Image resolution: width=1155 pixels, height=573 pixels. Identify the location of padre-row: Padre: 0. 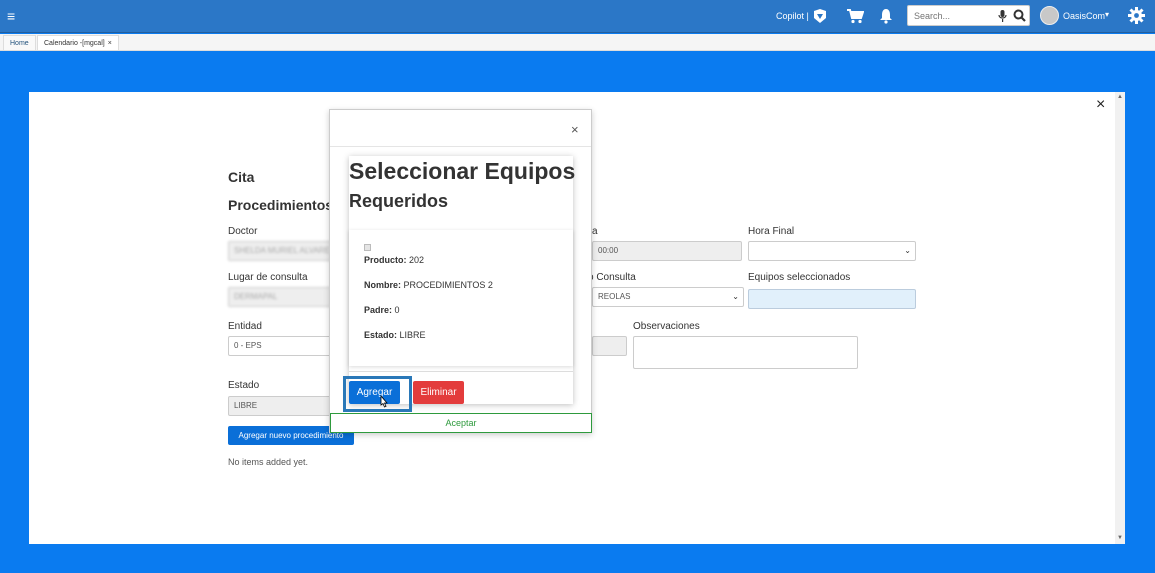
(382, 310).